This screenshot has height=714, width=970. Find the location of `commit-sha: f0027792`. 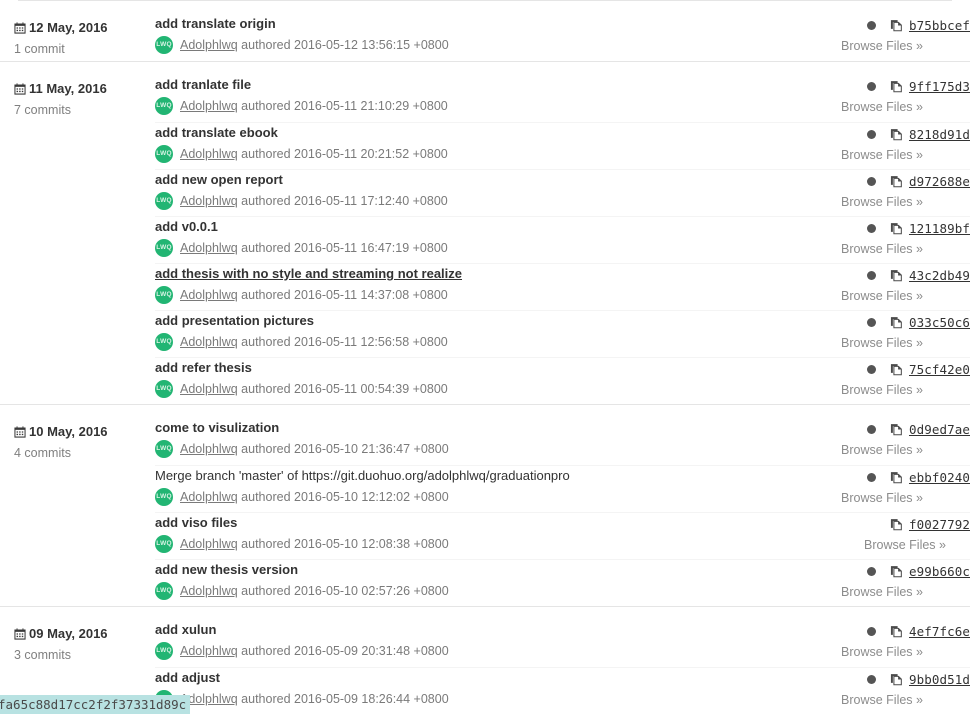

commit-sha: f0027792 is located at coordinates (939, 524).